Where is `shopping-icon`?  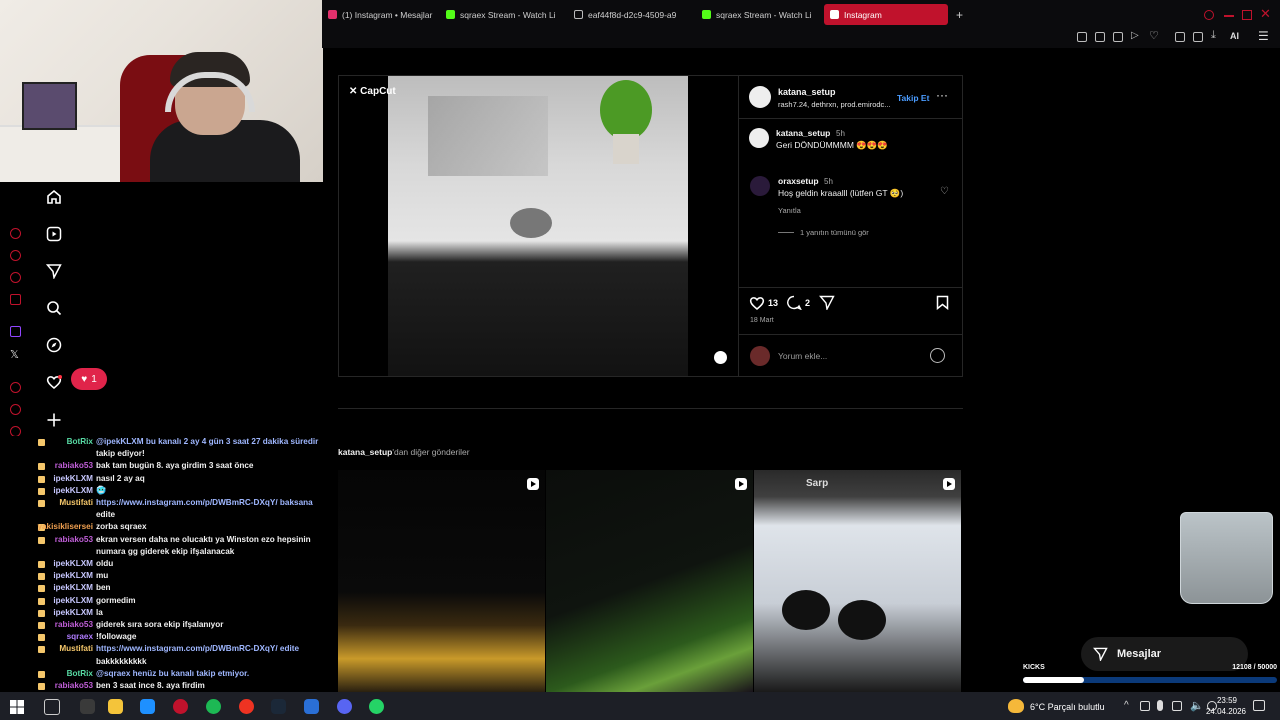 shopping-icon is located at coordinates (15, 255).